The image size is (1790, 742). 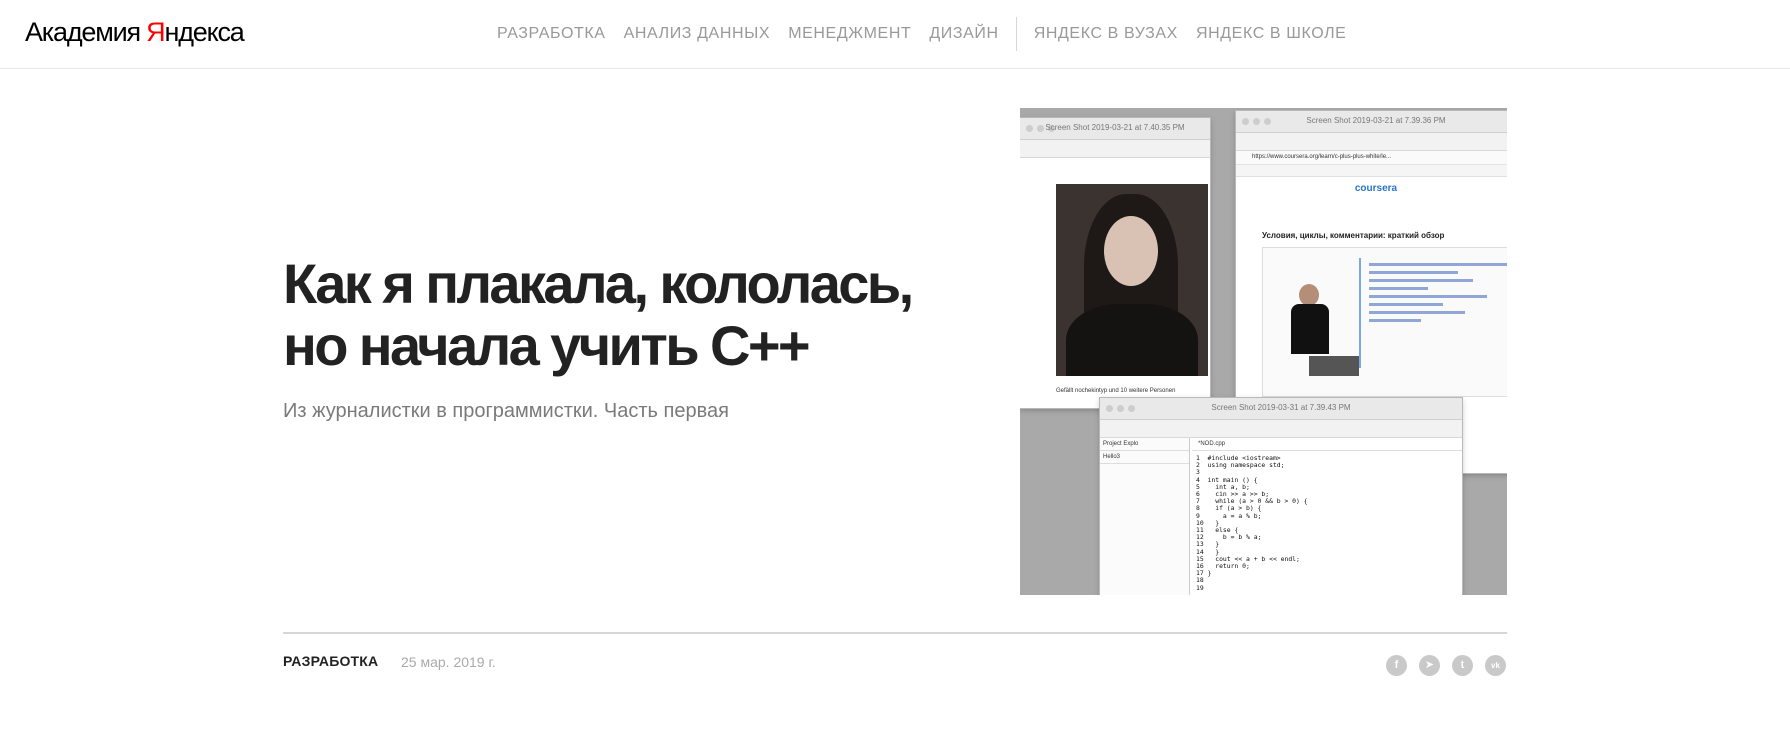 What do you see at coordinates (1371, 171) in the screenshot?
I see `browser-bookmarks-bar` at bounding box center [1371, 171].